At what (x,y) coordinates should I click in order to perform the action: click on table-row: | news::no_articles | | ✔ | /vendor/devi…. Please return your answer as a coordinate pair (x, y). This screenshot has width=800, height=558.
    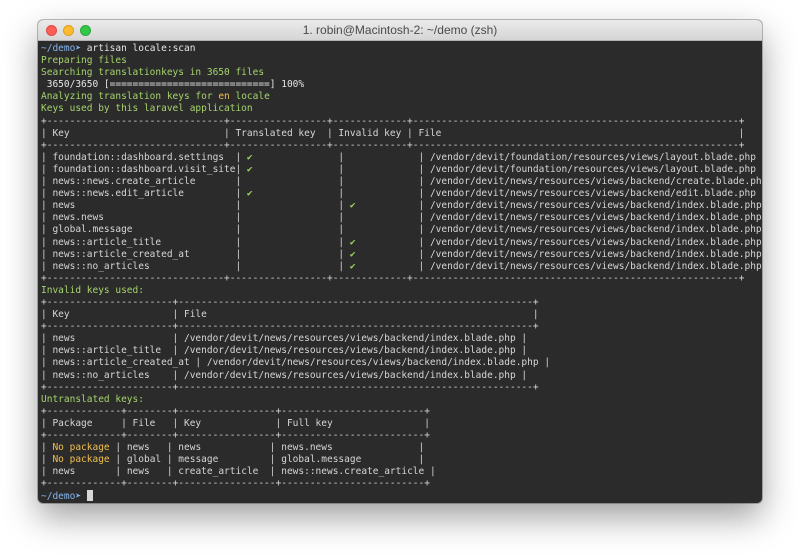
    Looking at the image, I should click on (401, 266).